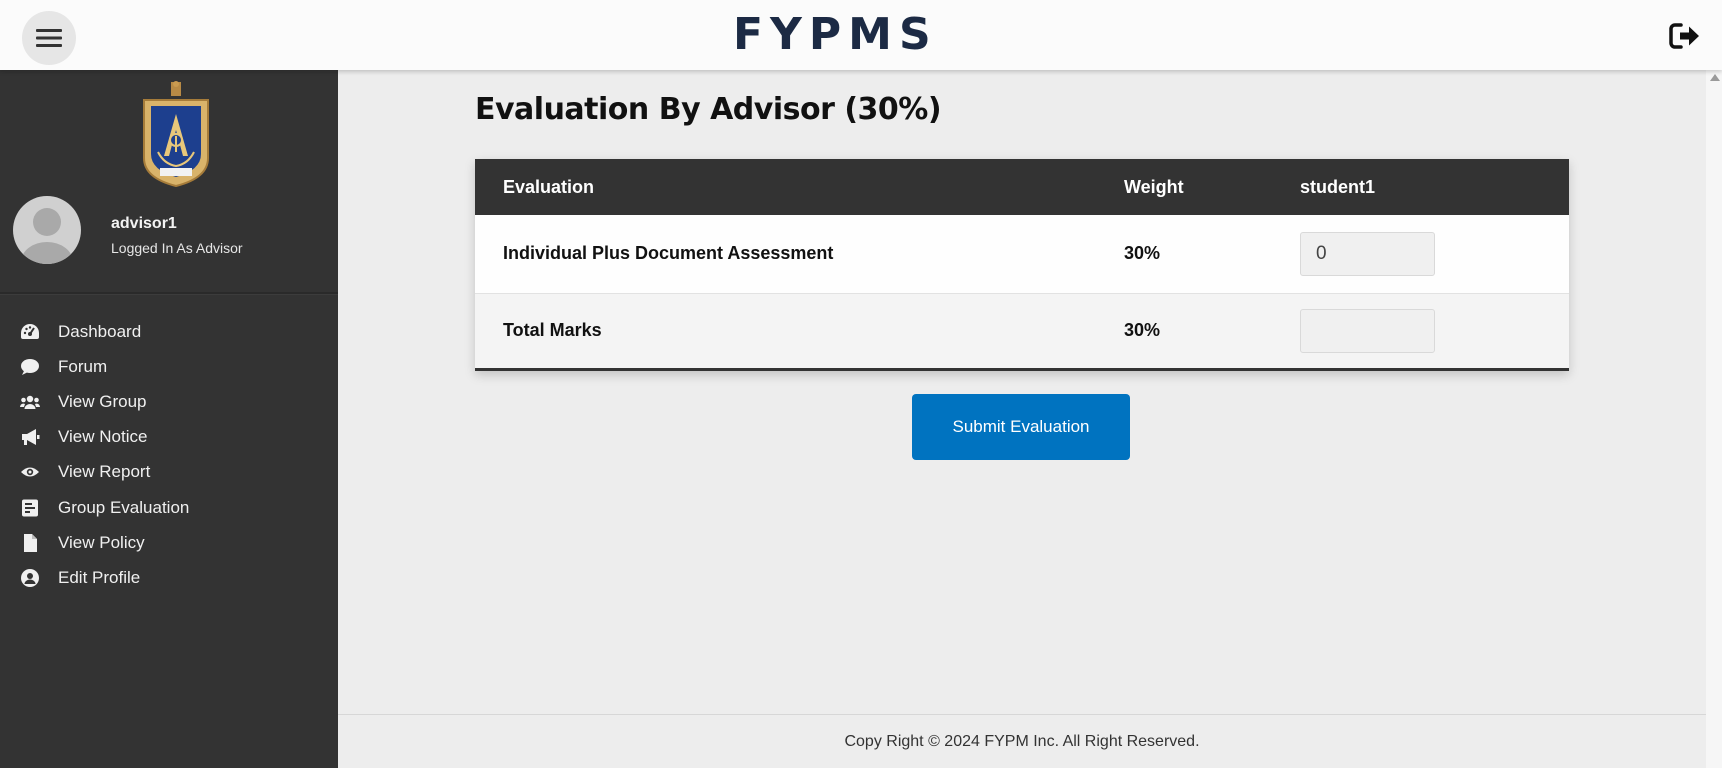  What do you see at coordinates (30, 577) in the screenshot?
I see `user-circle-icon` at bounding box center [30, 577].